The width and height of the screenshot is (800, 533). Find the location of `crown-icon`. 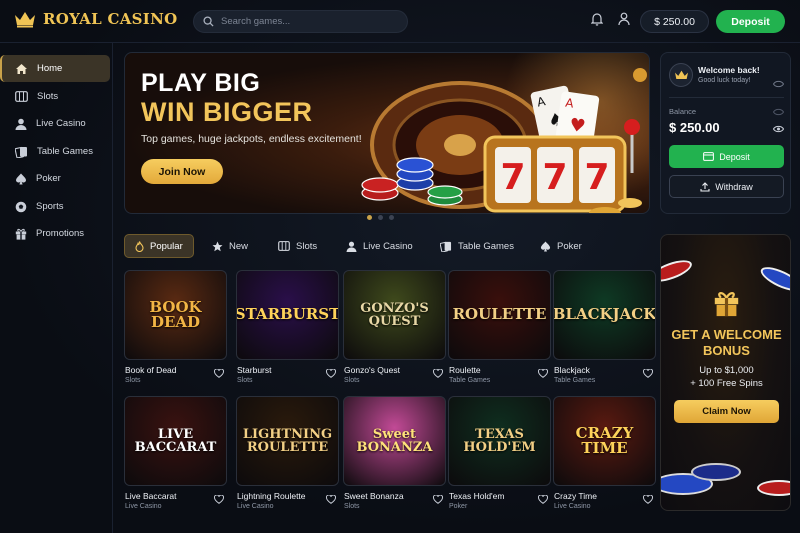

crown-icon is located at coordinates (681, 74).